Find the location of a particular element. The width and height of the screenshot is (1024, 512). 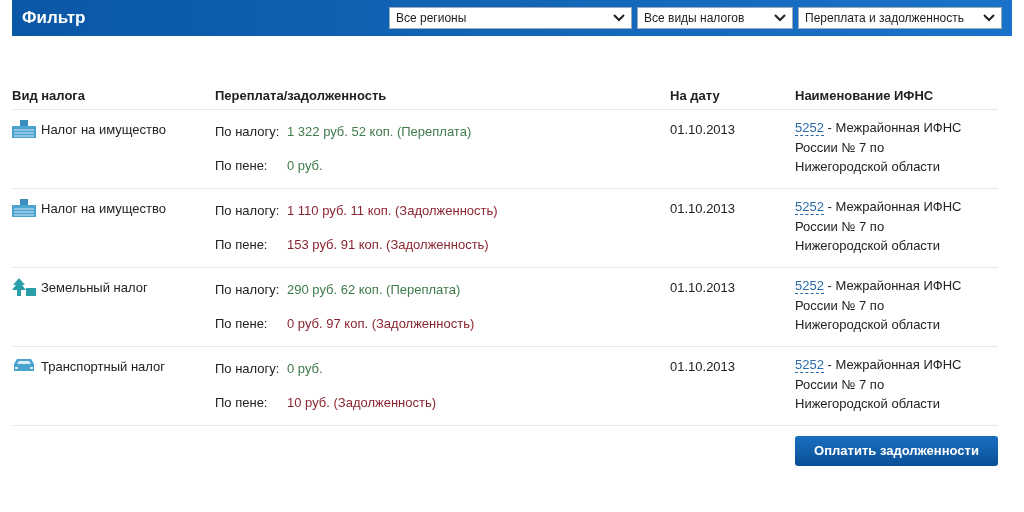

dropdown-select: Переплата и задолженность is located at coordinates (900, 18).